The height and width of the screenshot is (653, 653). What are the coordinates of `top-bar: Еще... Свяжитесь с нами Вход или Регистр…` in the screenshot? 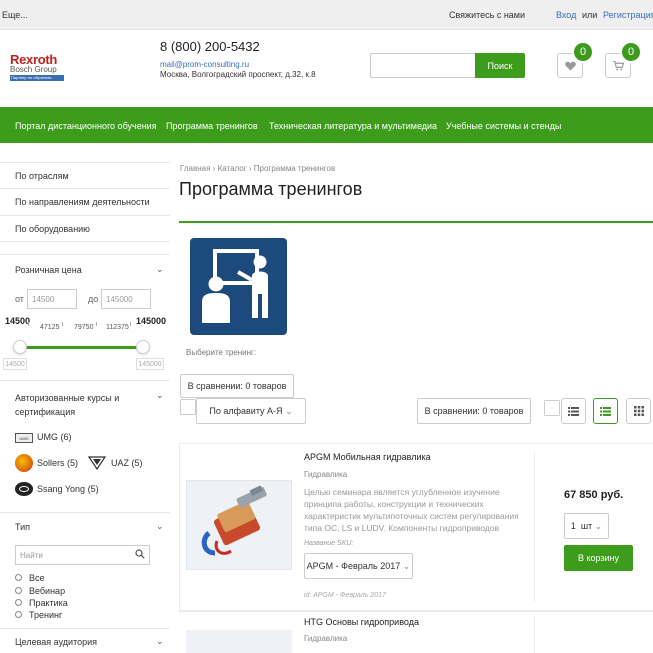 It's located at (326, 15).